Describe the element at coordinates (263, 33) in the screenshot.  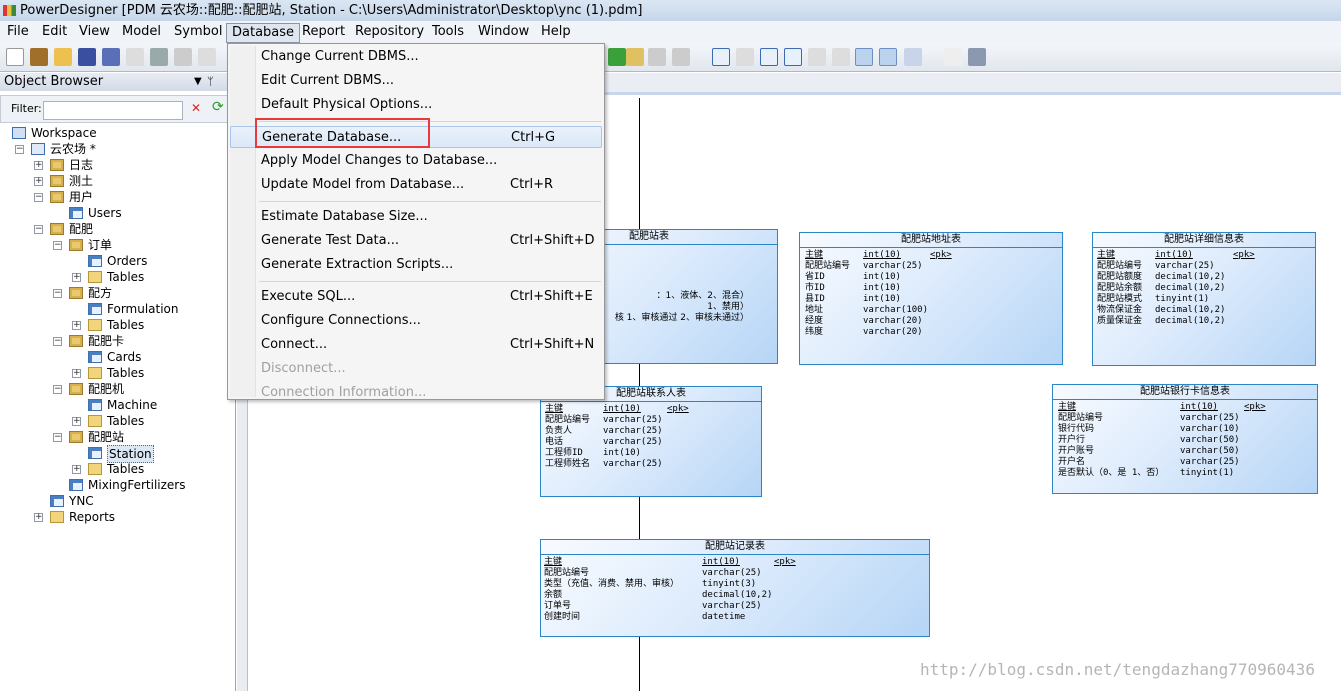
I see `menu-database: Database` at that location.